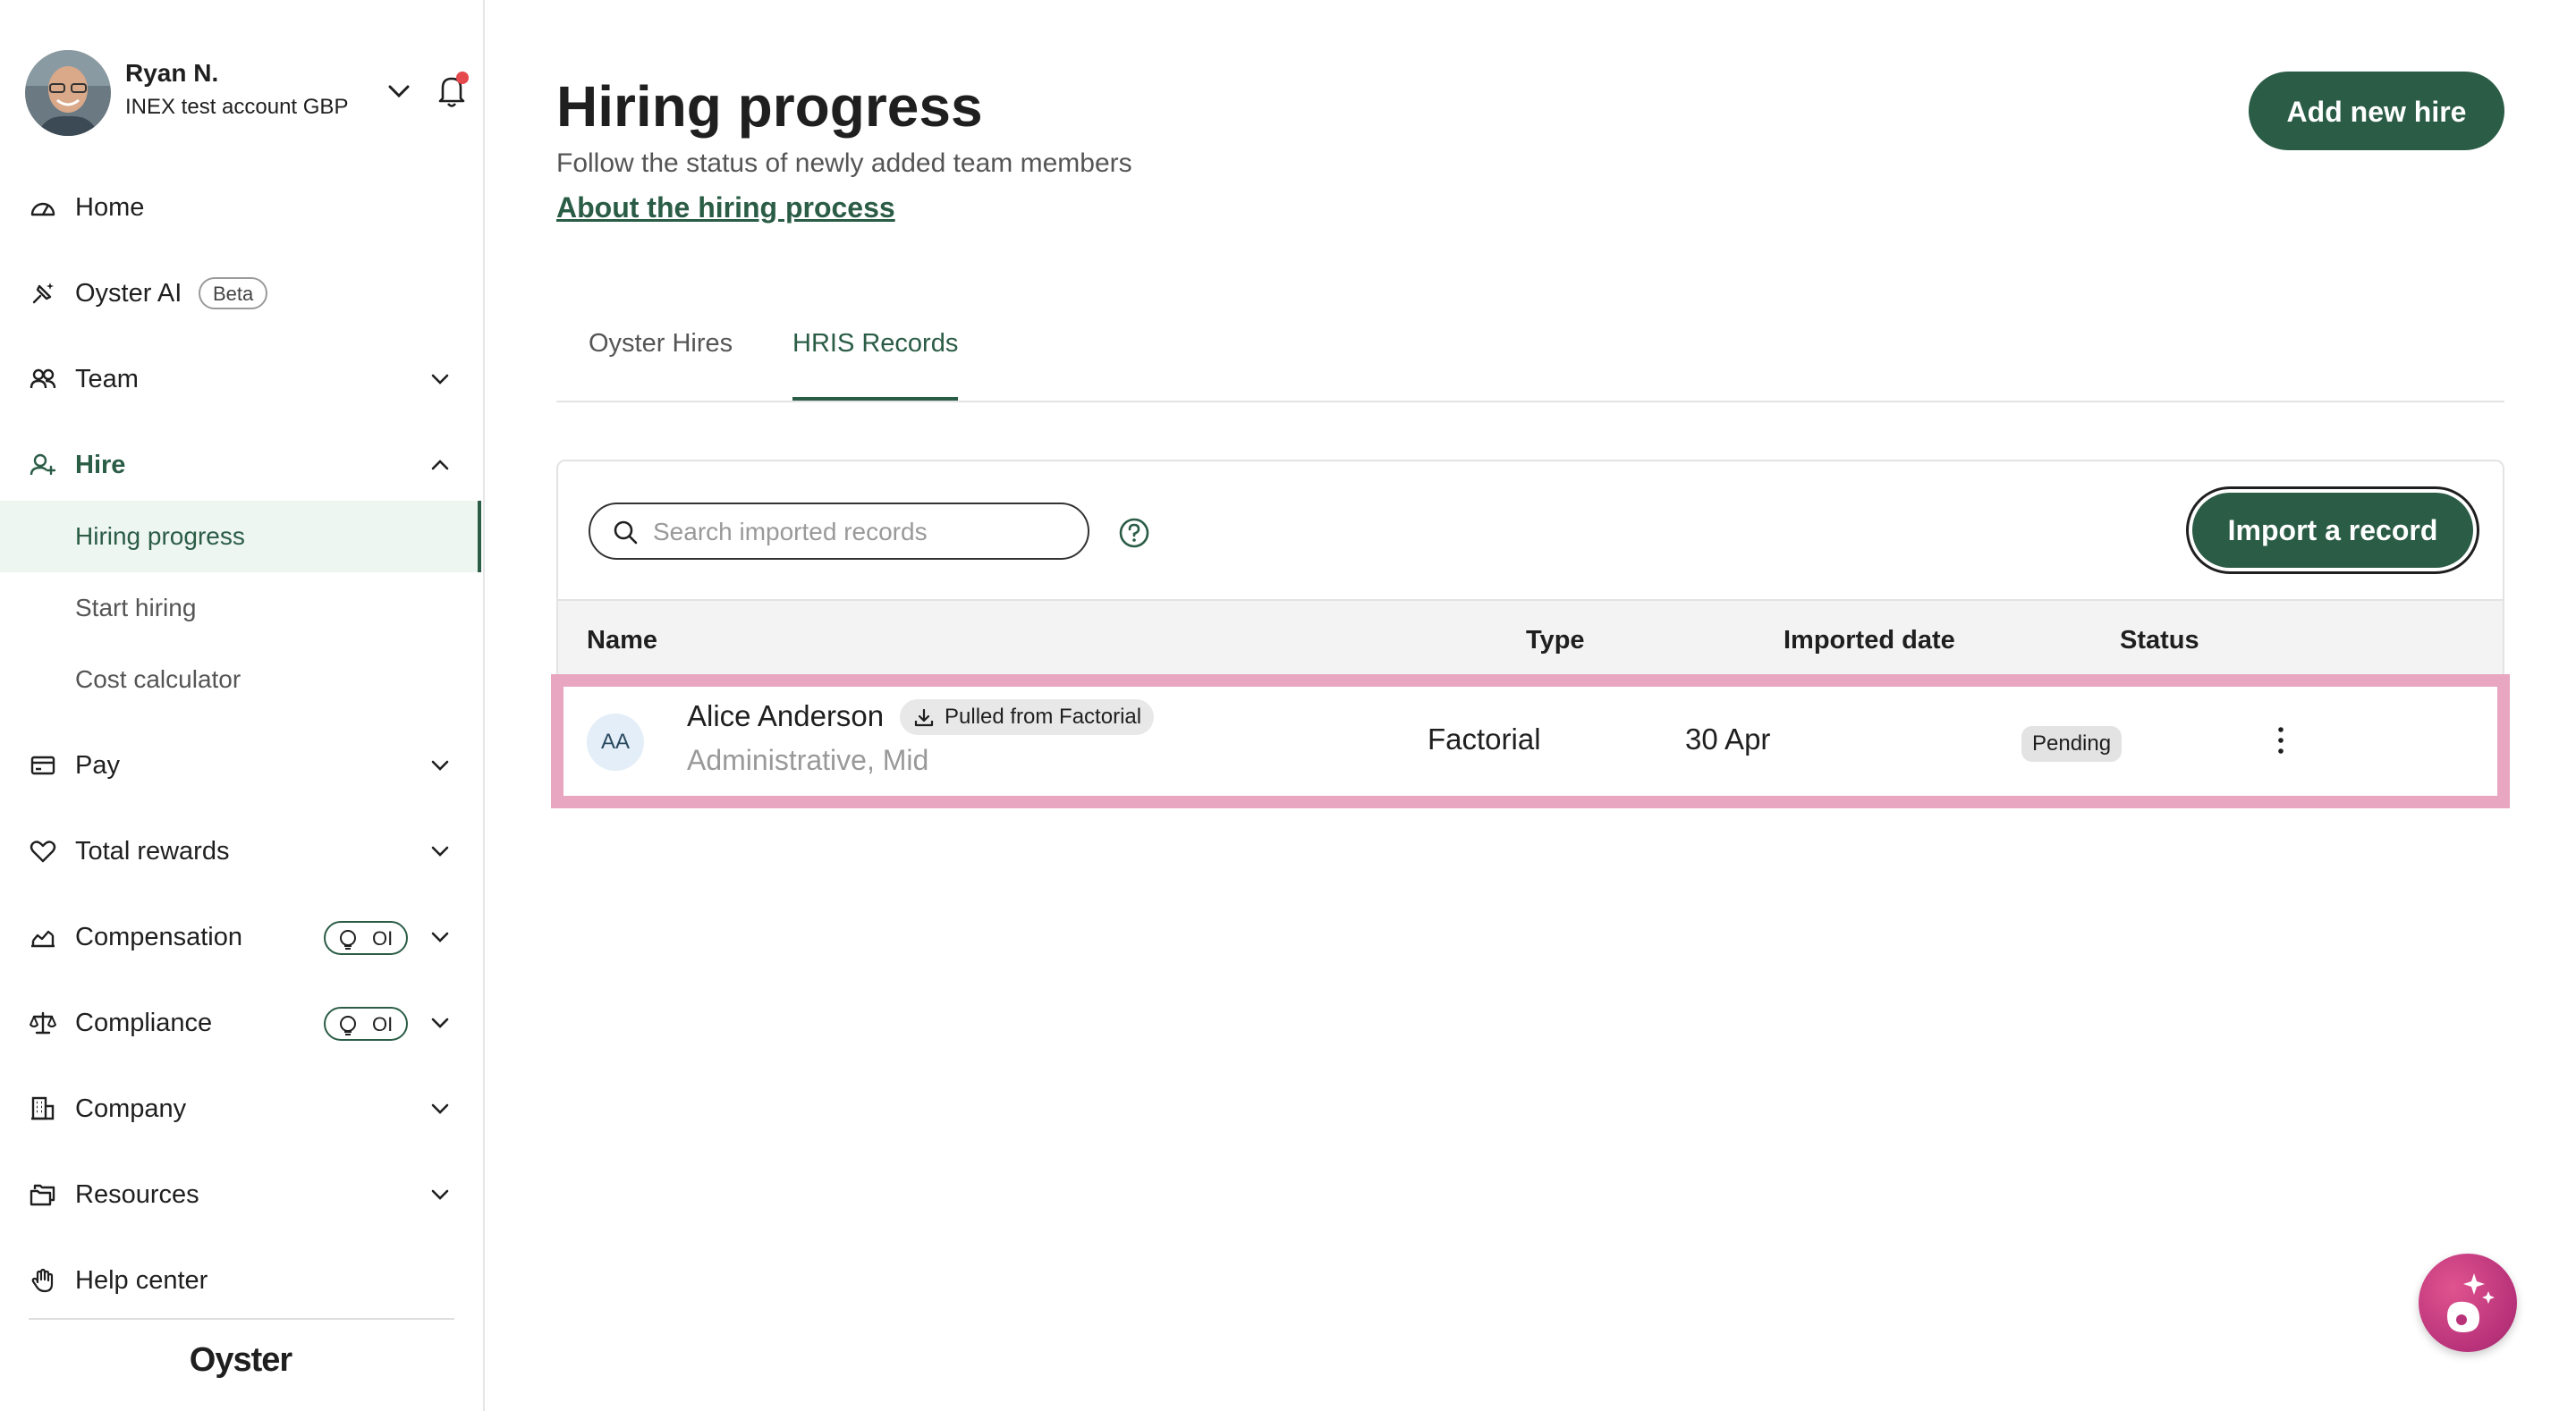  I want to click on oyster-logo: Oyster, so click(240, 1360).